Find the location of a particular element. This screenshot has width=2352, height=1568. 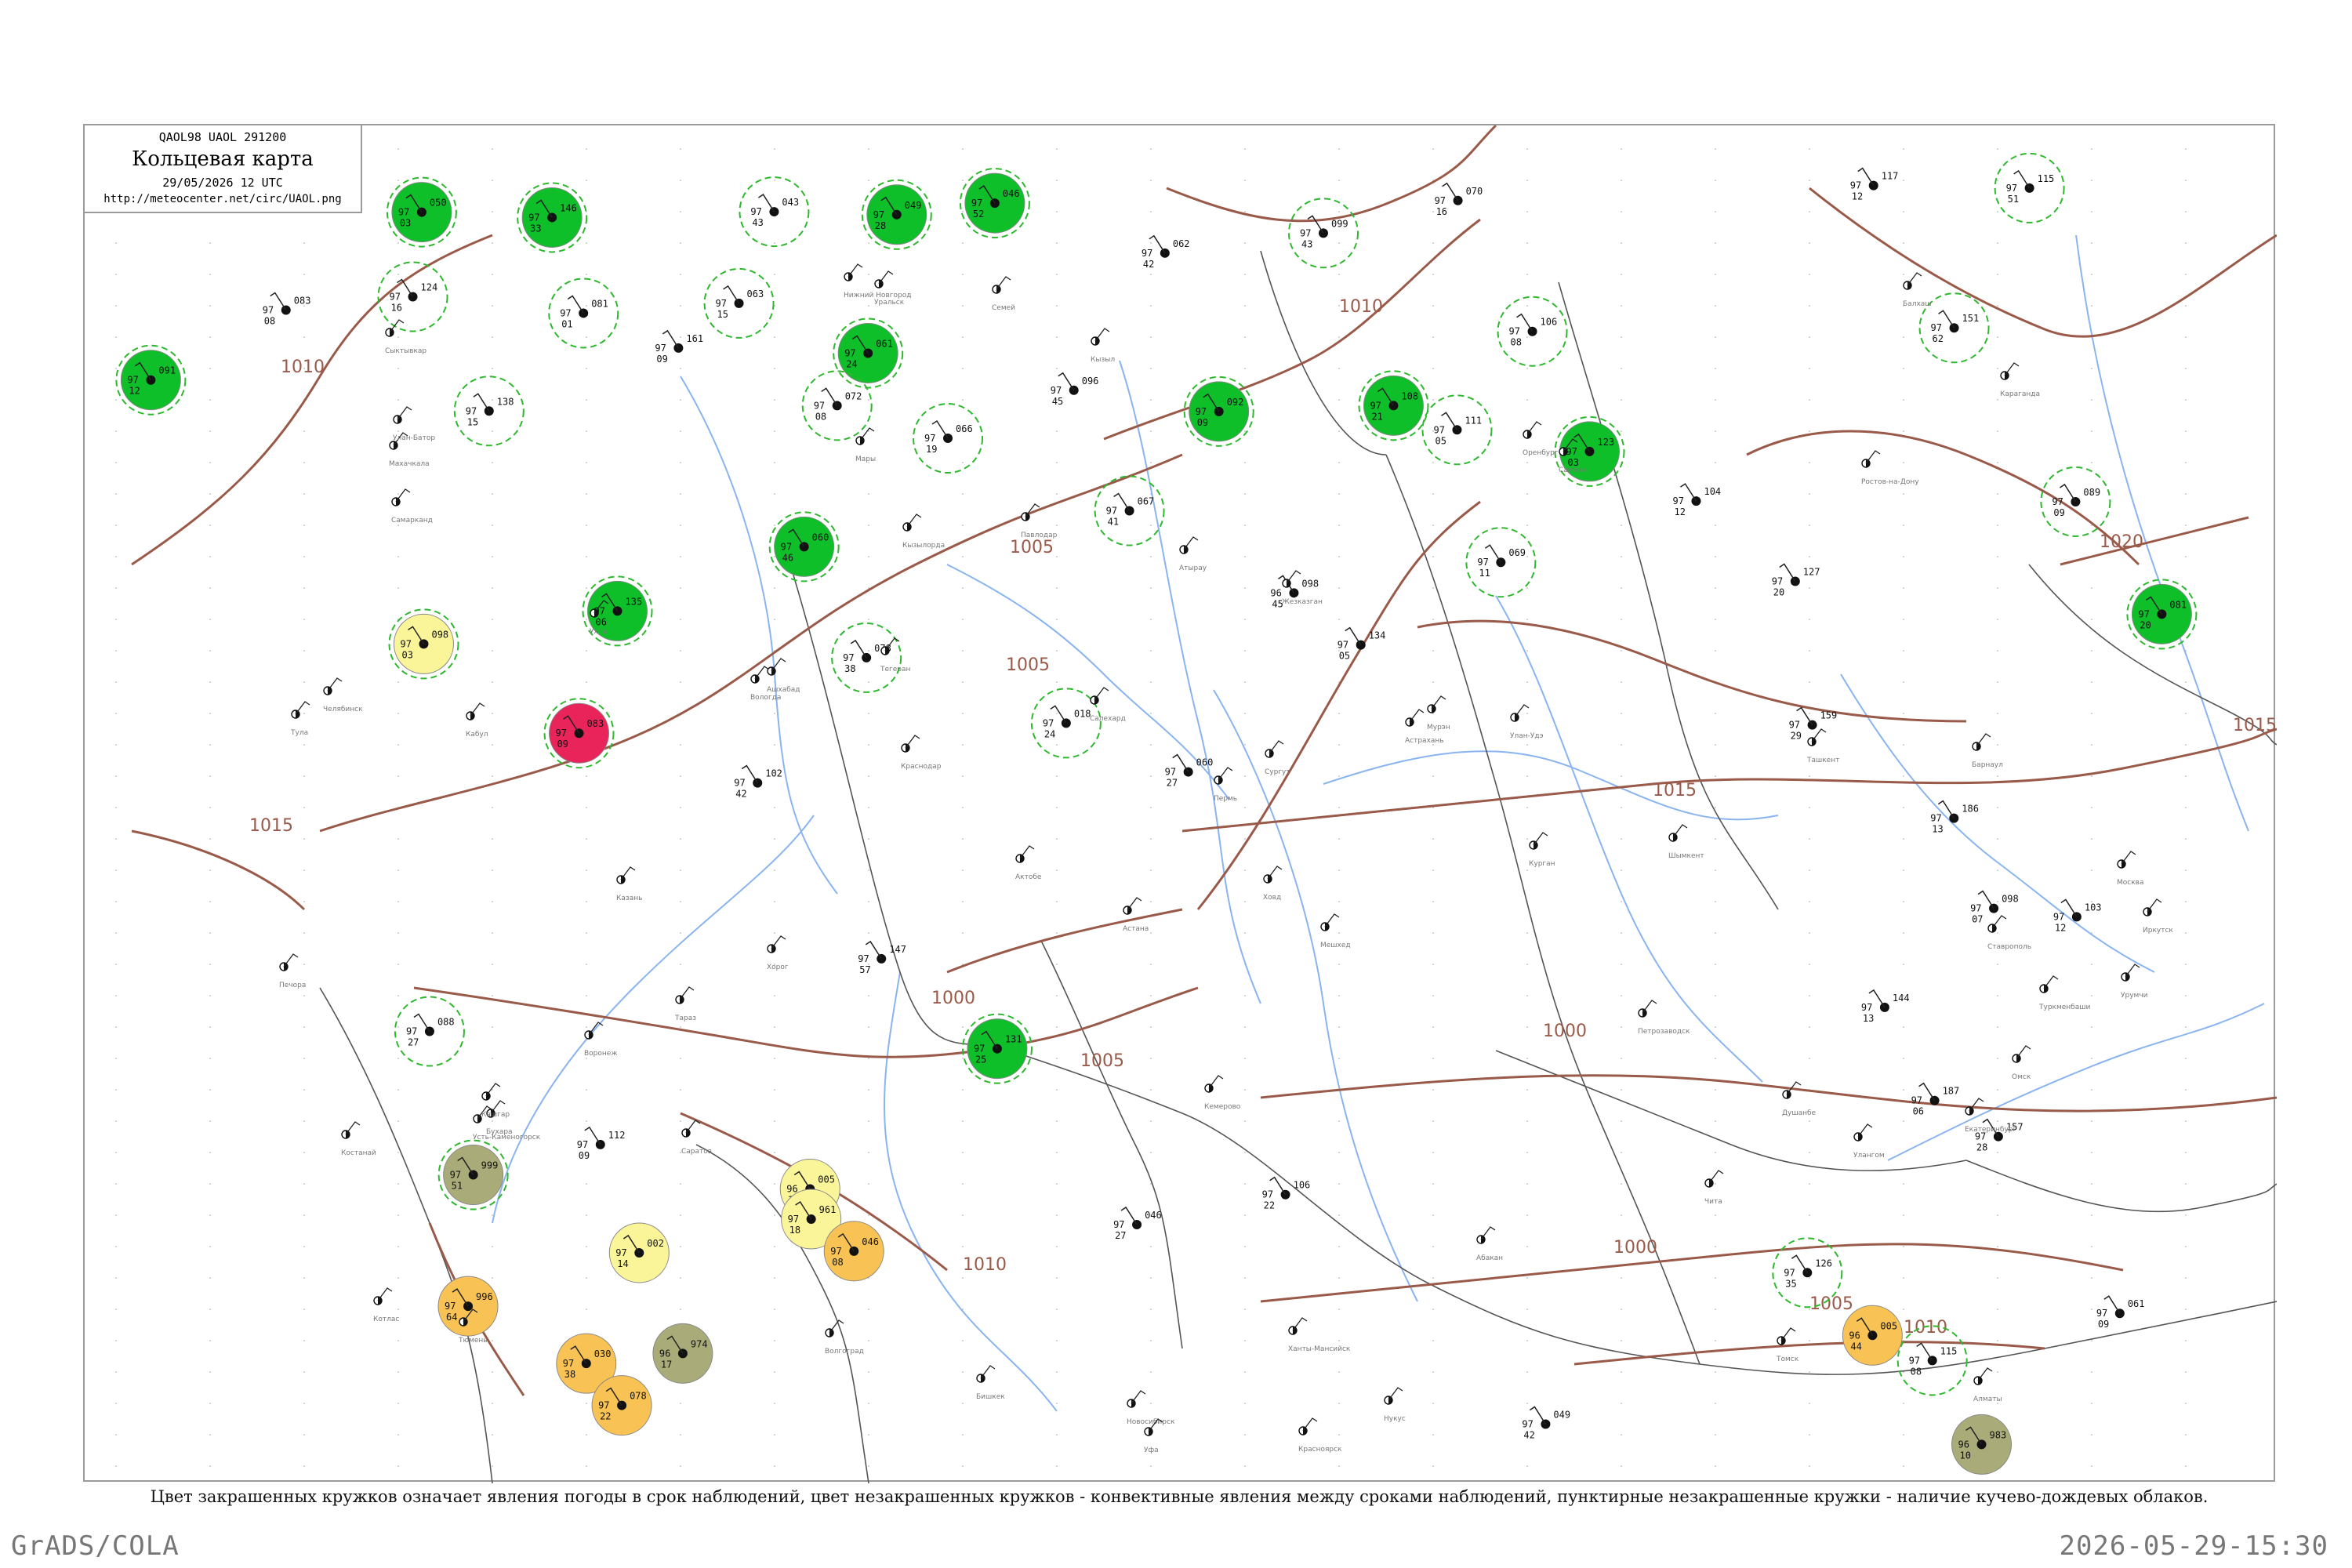

station-marker: 161 9709 is located at coordinates (679, 347).